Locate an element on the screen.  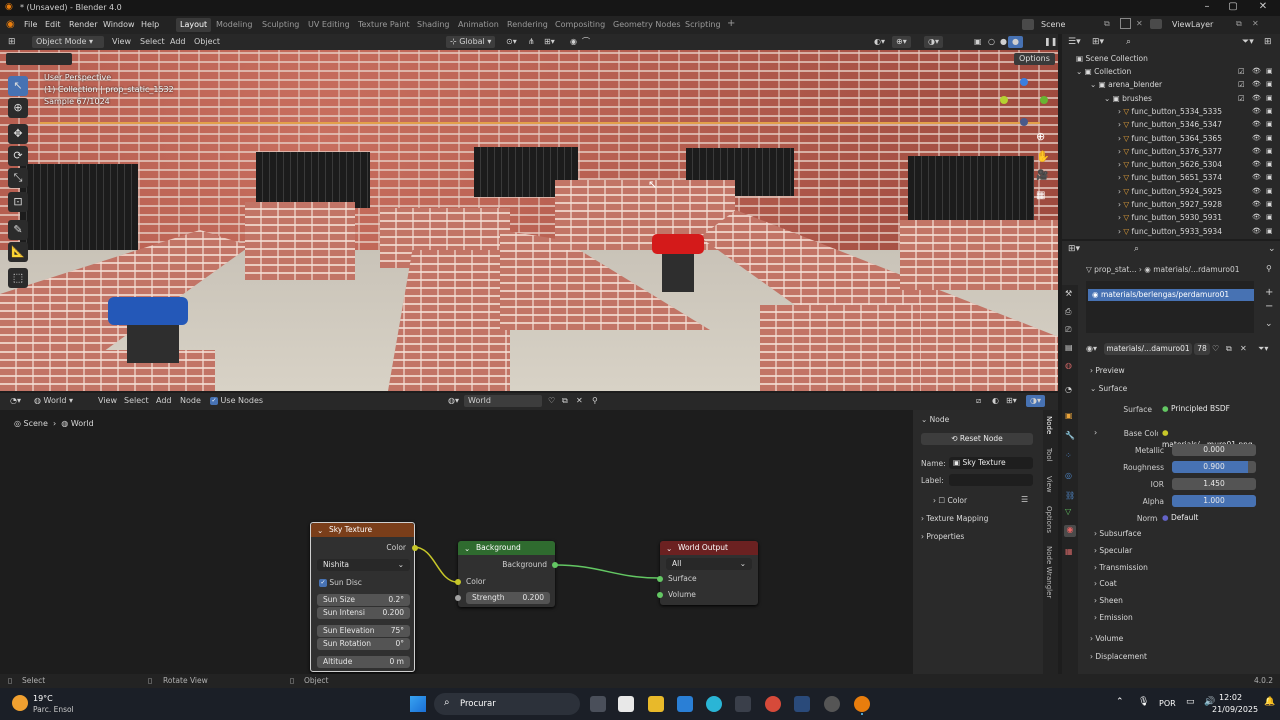
sky-texture-header: Sky Texture is located at coordinates (362, 530).